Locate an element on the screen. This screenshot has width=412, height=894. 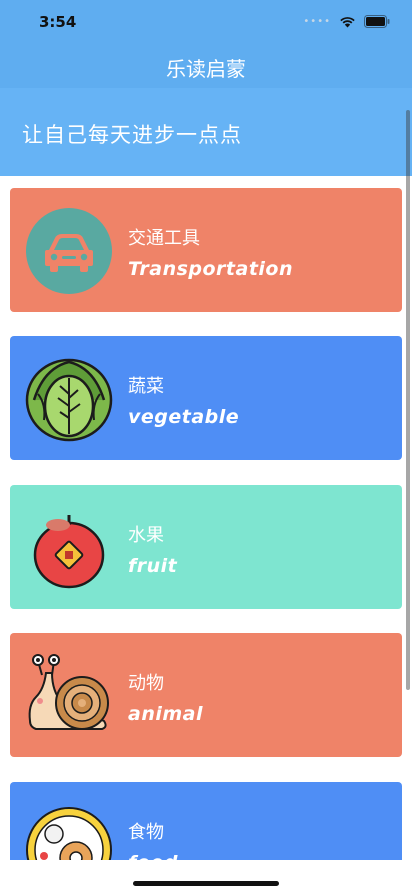
category-name-zh: 食物 is located at coordinates (146, 832).